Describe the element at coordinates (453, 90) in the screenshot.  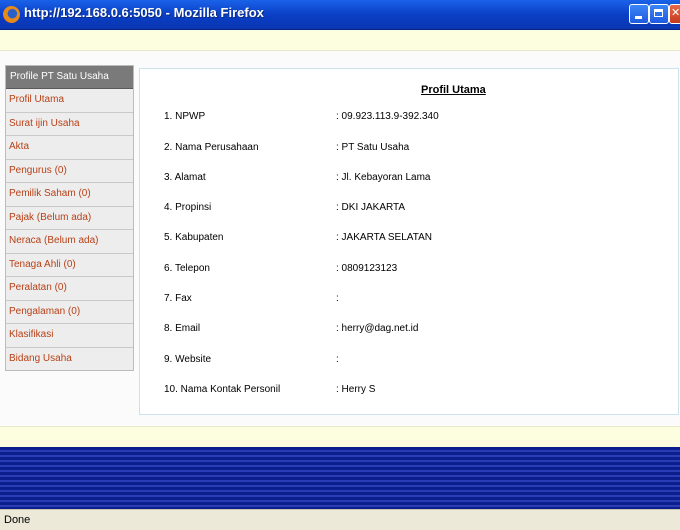
I see `panel-title: Profil Utama` at that location.